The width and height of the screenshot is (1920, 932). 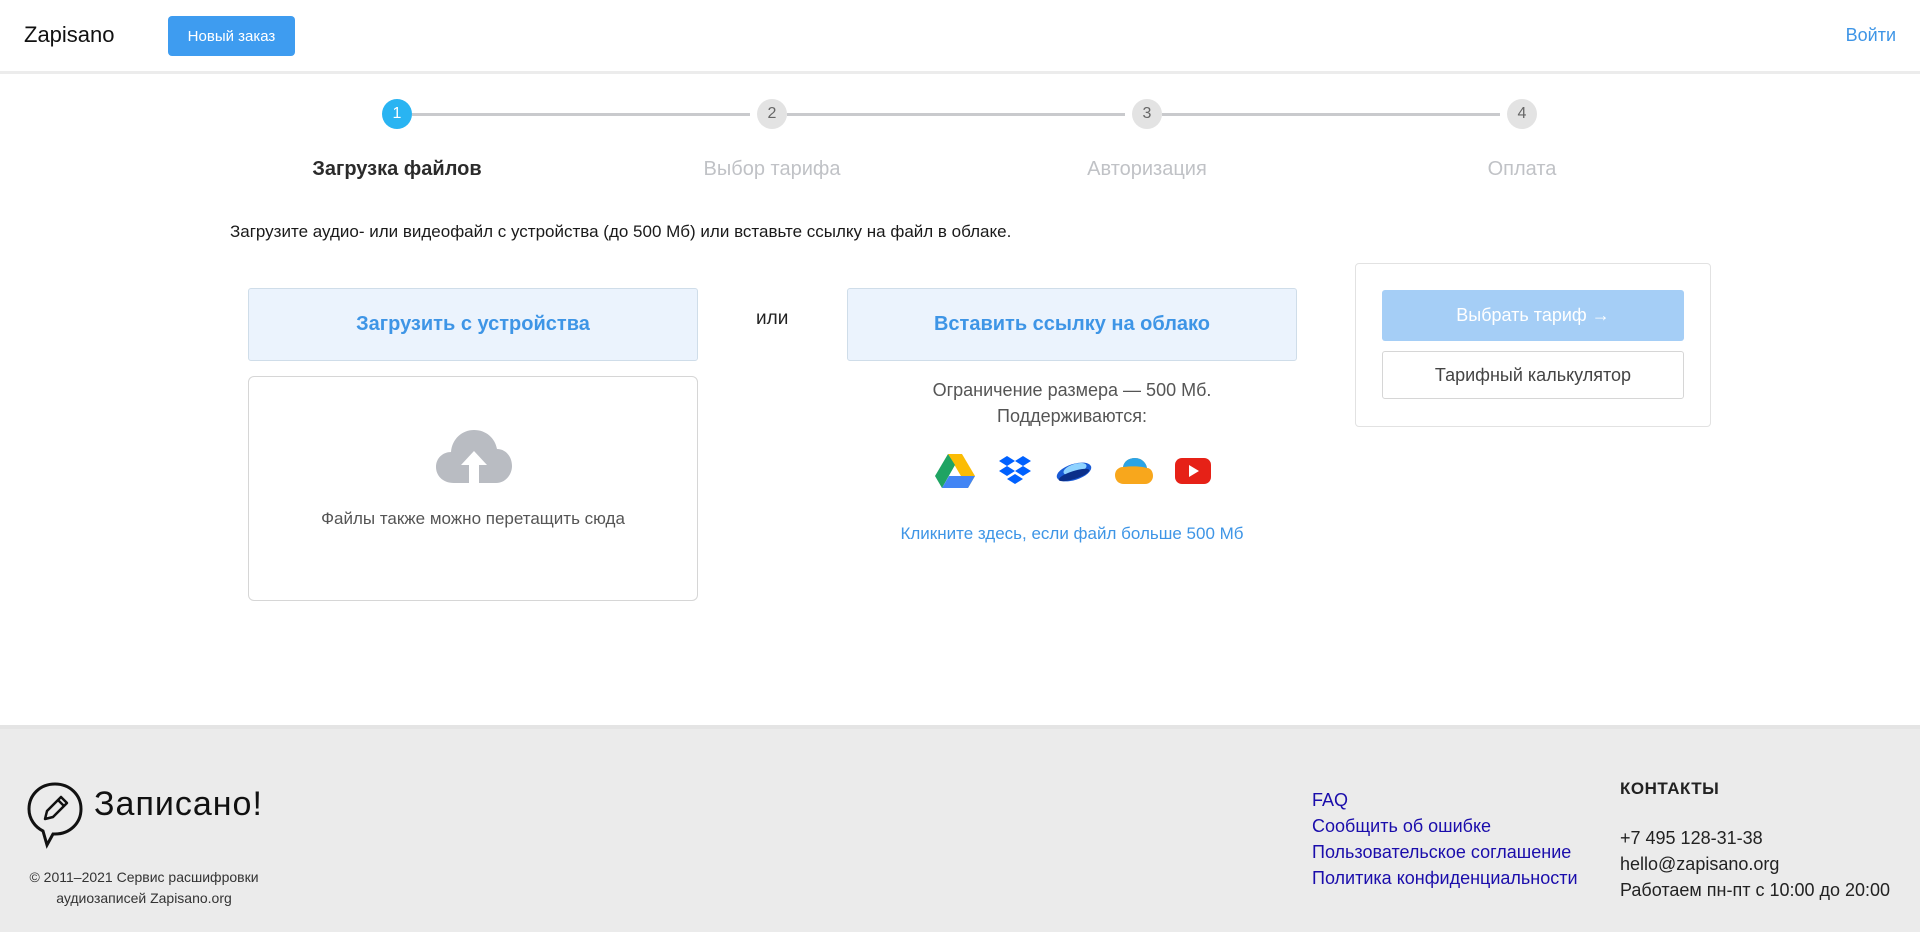 What do you see at coordinates (1193, 471) in the screenshot?
I see `youtube-icon` at bounding box center [1193, 471].